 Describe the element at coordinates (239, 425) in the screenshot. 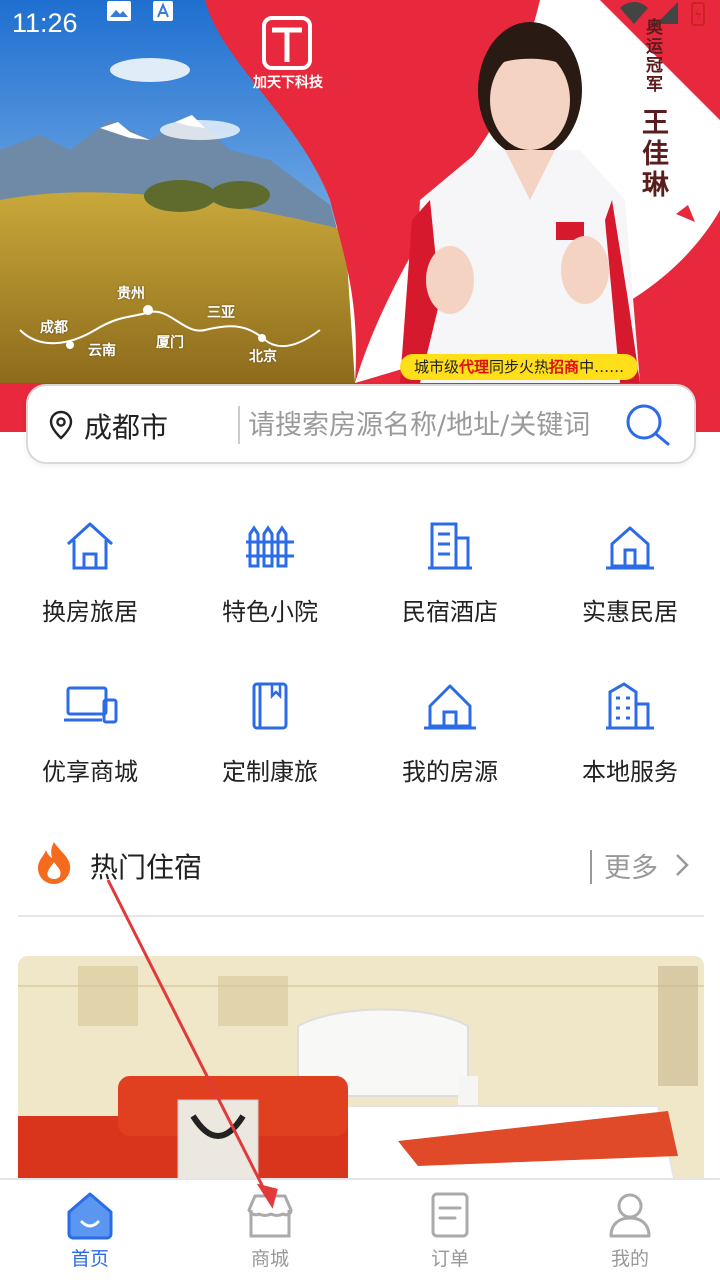

I see `search-divider` at that location.